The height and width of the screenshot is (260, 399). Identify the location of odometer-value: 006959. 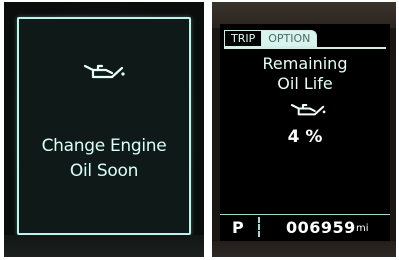
(321, 227).